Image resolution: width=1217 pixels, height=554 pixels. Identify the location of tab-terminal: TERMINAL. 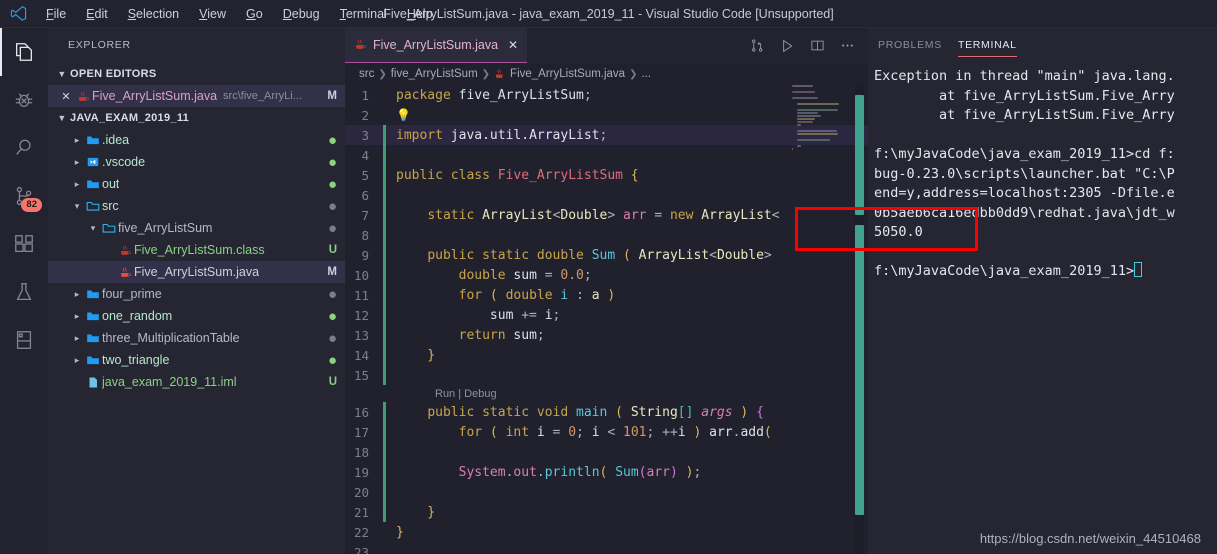
(987, 45).